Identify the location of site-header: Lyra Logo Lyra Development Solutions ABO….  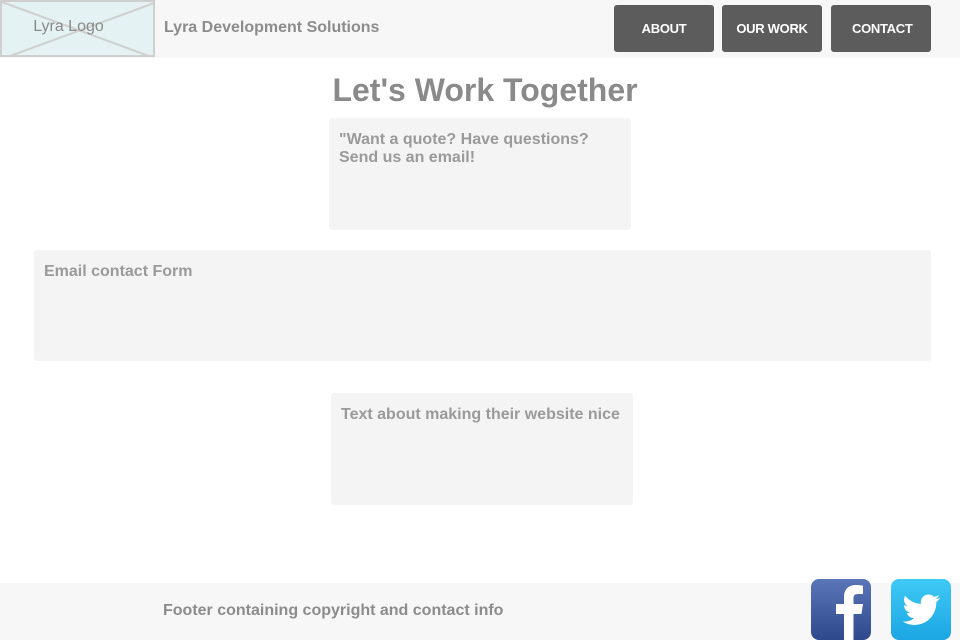
(480, 29).